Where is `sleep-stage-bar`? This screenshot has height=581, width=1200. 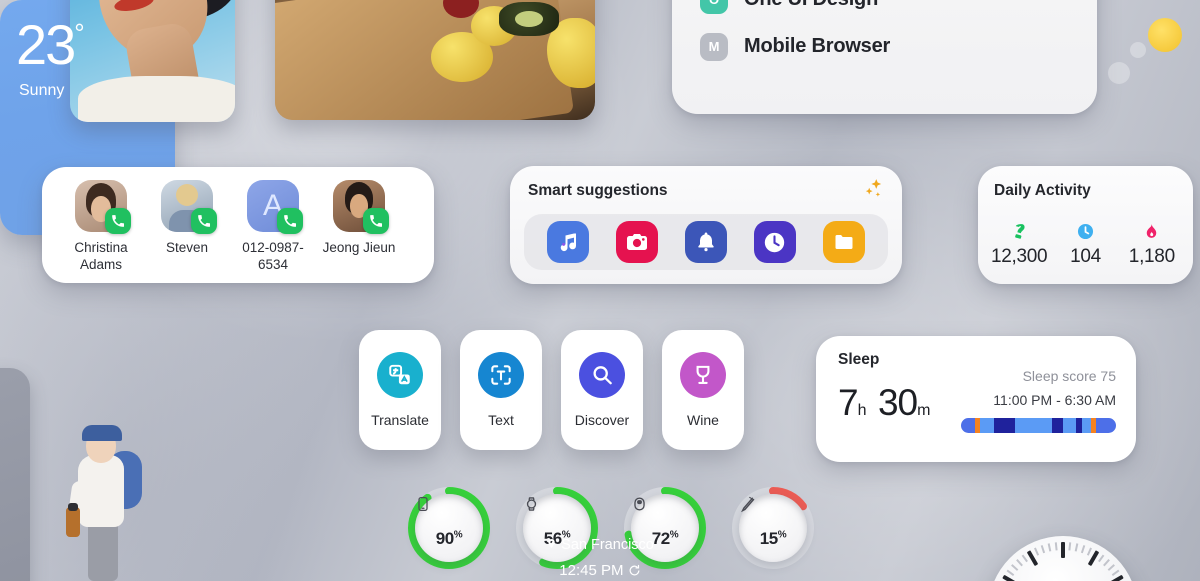 sleep-stage-bar is located at coordinates (1038, 425).